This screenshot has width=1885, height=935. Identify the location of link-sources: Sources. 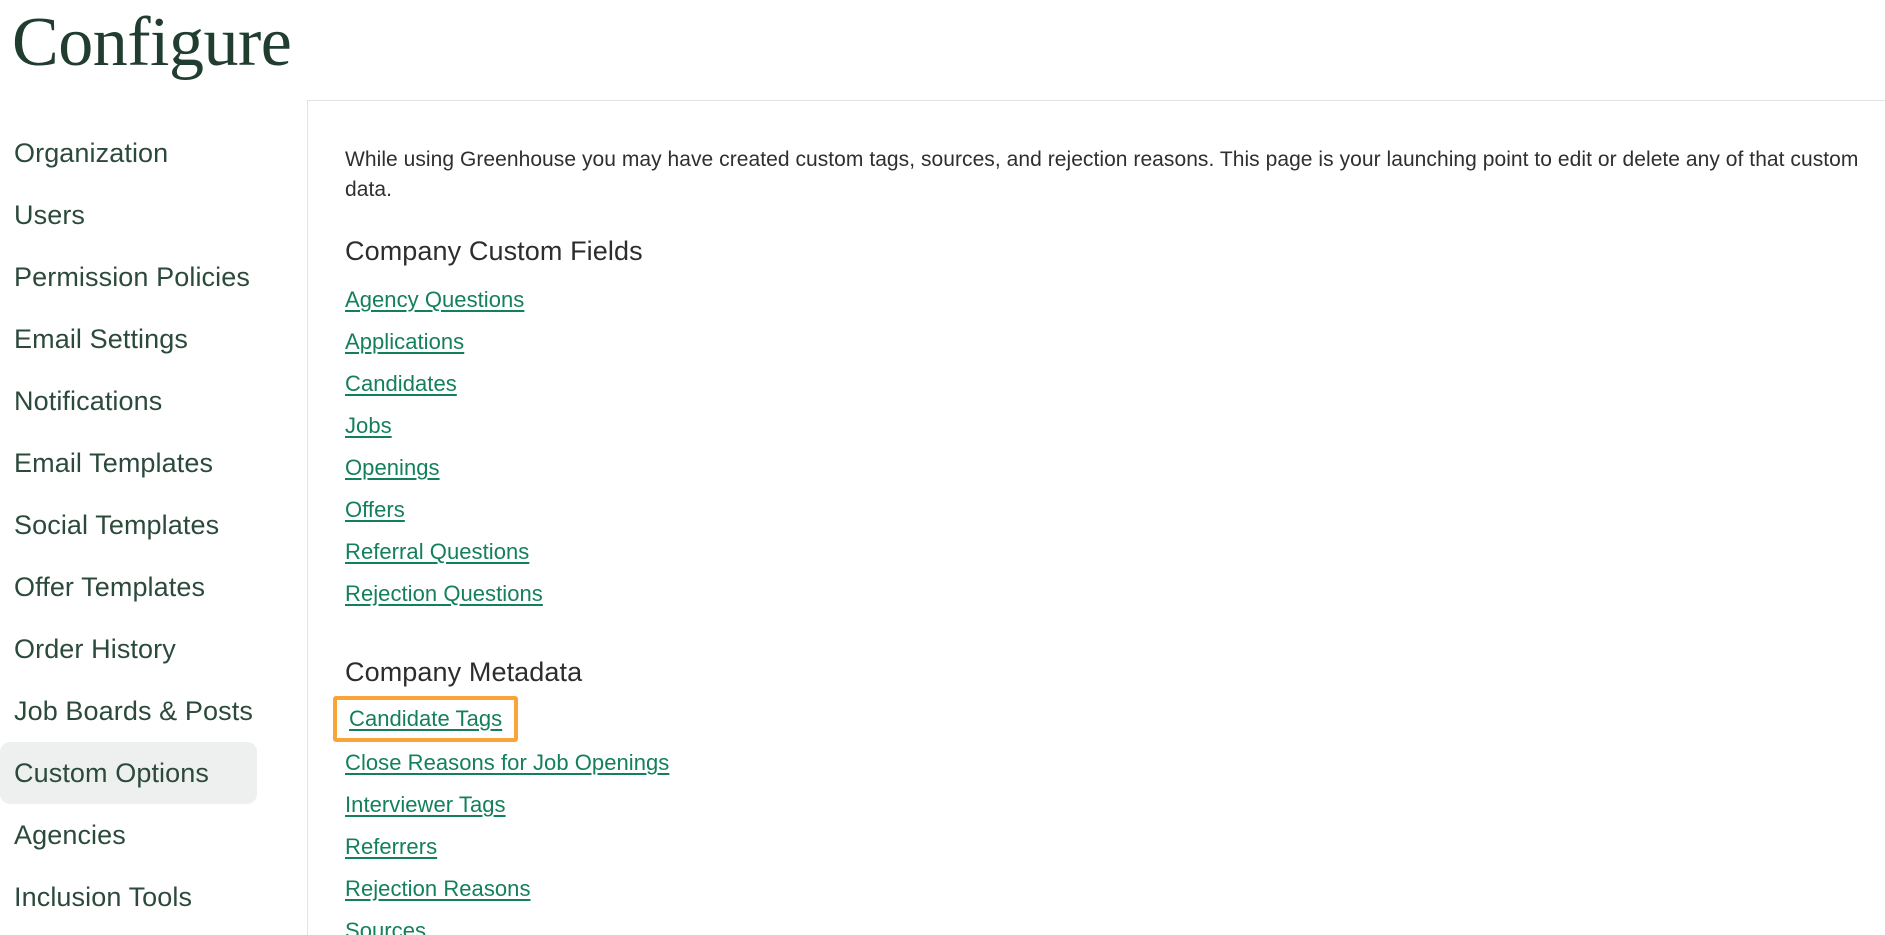
(385, 926).